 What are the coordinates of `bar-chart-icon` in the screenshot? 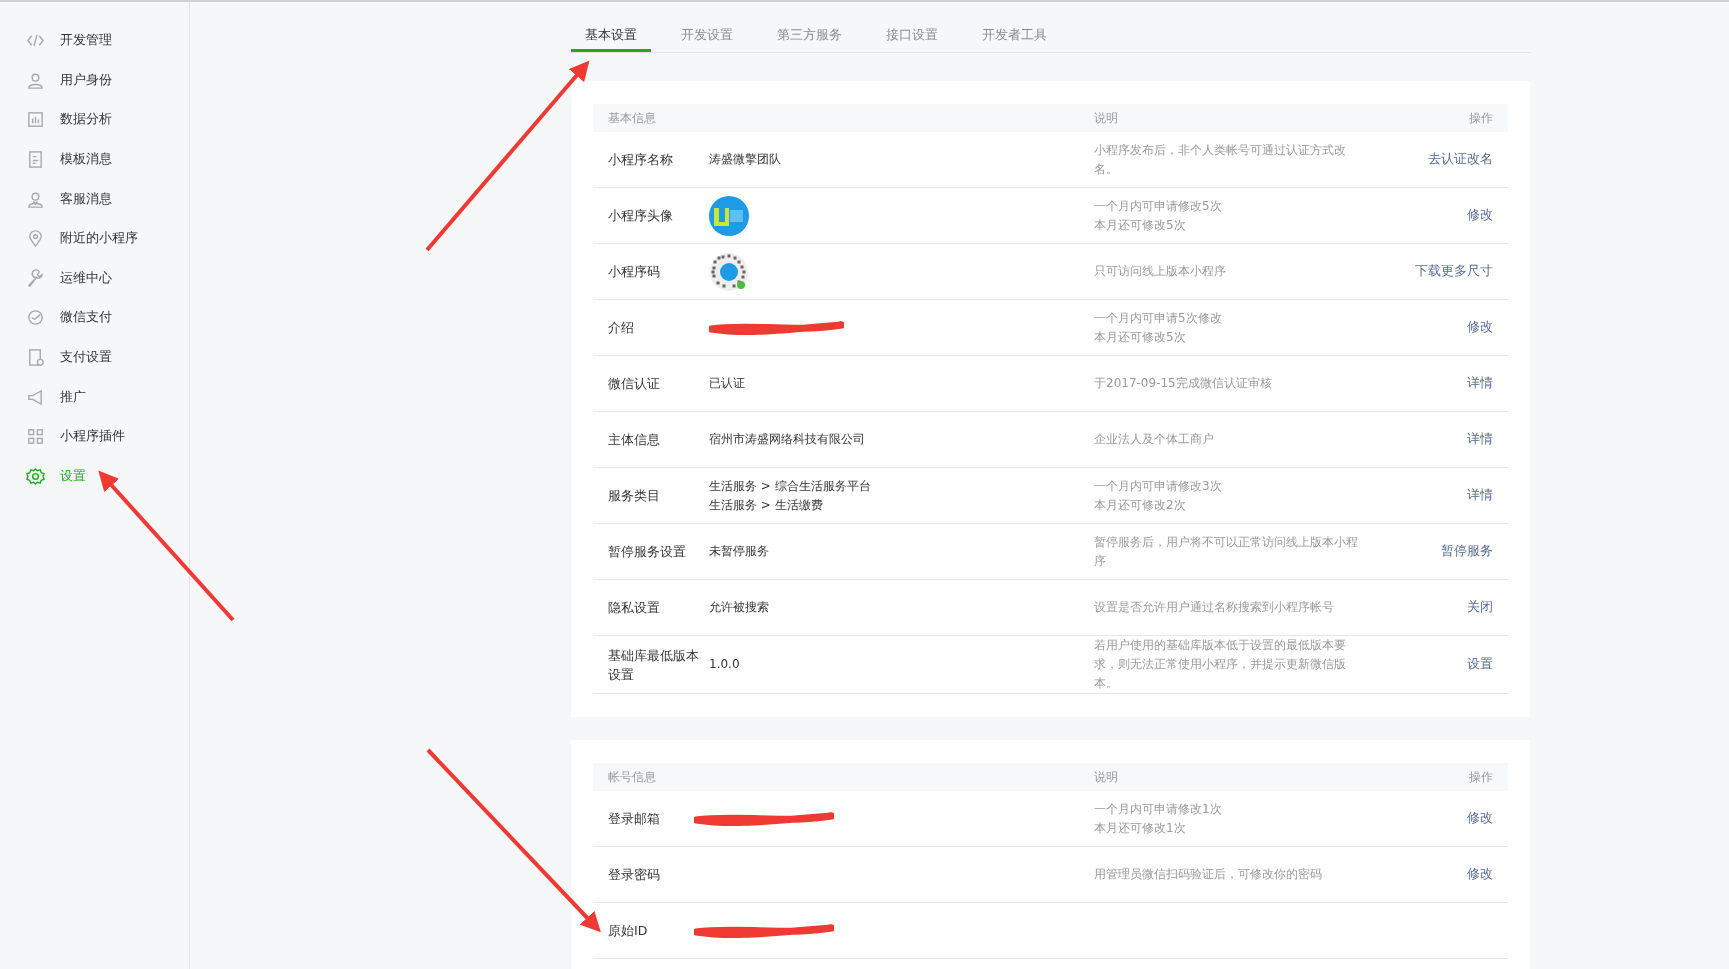 It's located at (35, 120).